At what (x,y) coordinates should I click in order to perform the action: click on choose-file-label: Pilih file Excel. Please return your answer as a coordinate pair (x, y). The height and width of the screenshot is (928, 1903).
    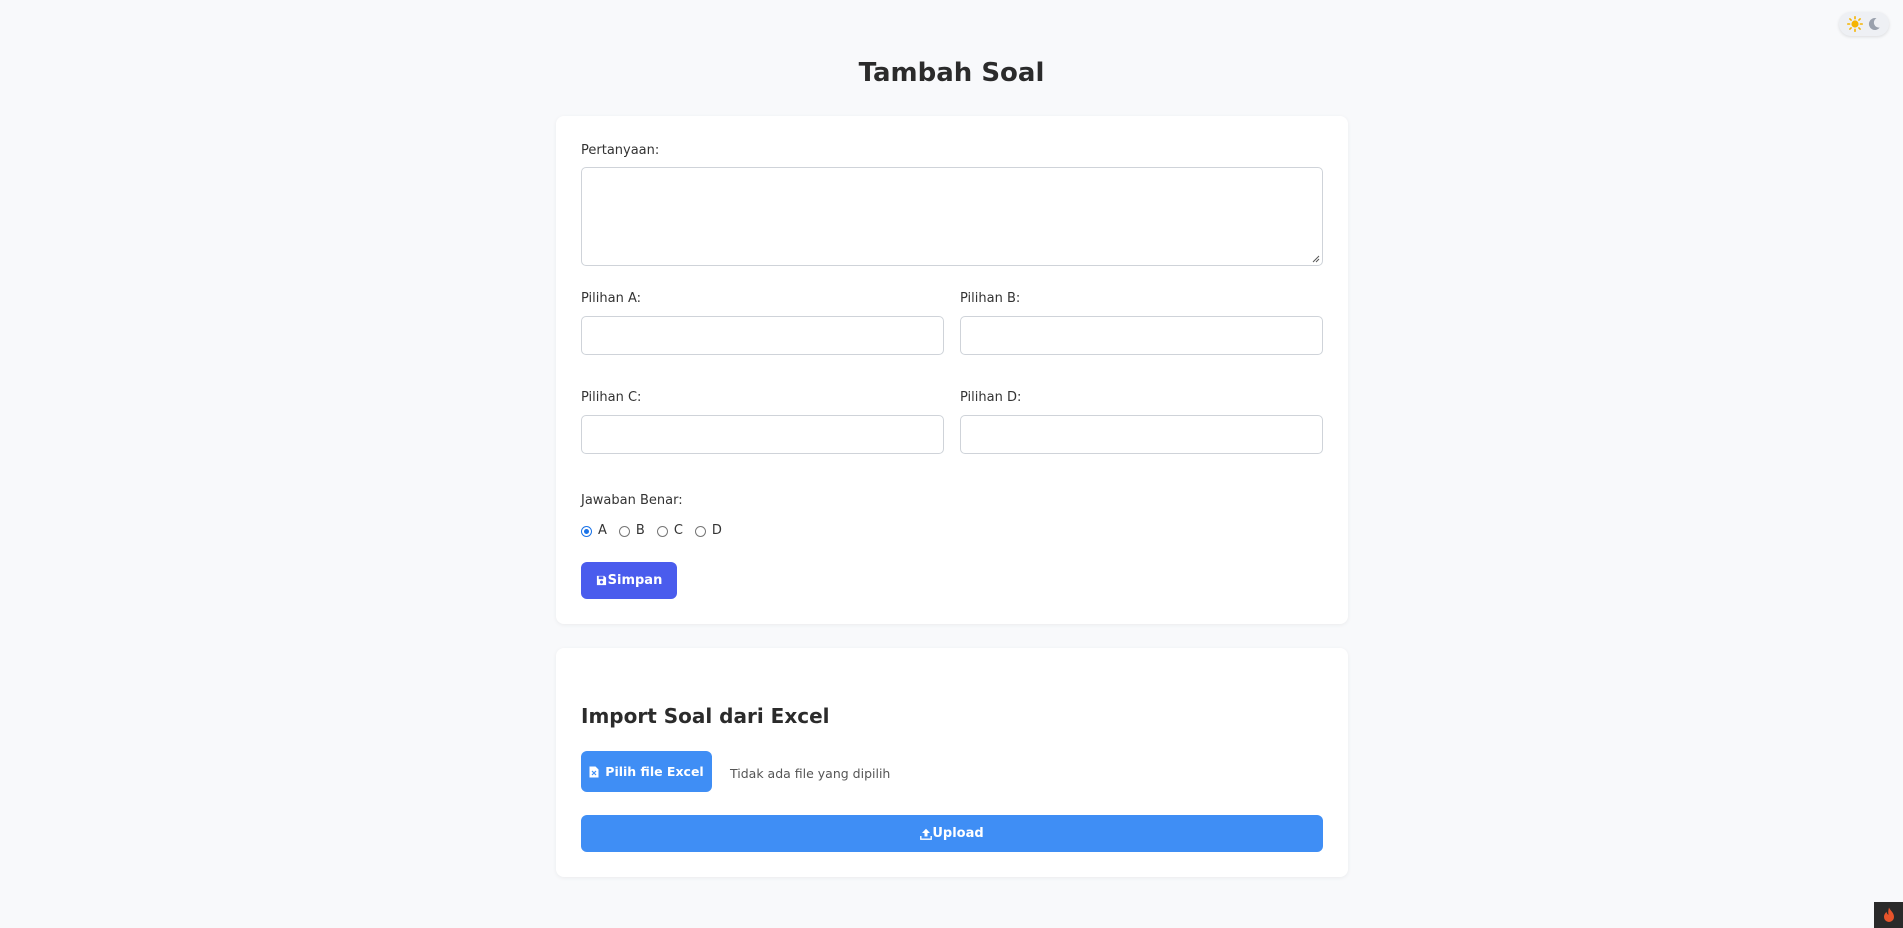
    Looking at the image, I should click on (654, 771).